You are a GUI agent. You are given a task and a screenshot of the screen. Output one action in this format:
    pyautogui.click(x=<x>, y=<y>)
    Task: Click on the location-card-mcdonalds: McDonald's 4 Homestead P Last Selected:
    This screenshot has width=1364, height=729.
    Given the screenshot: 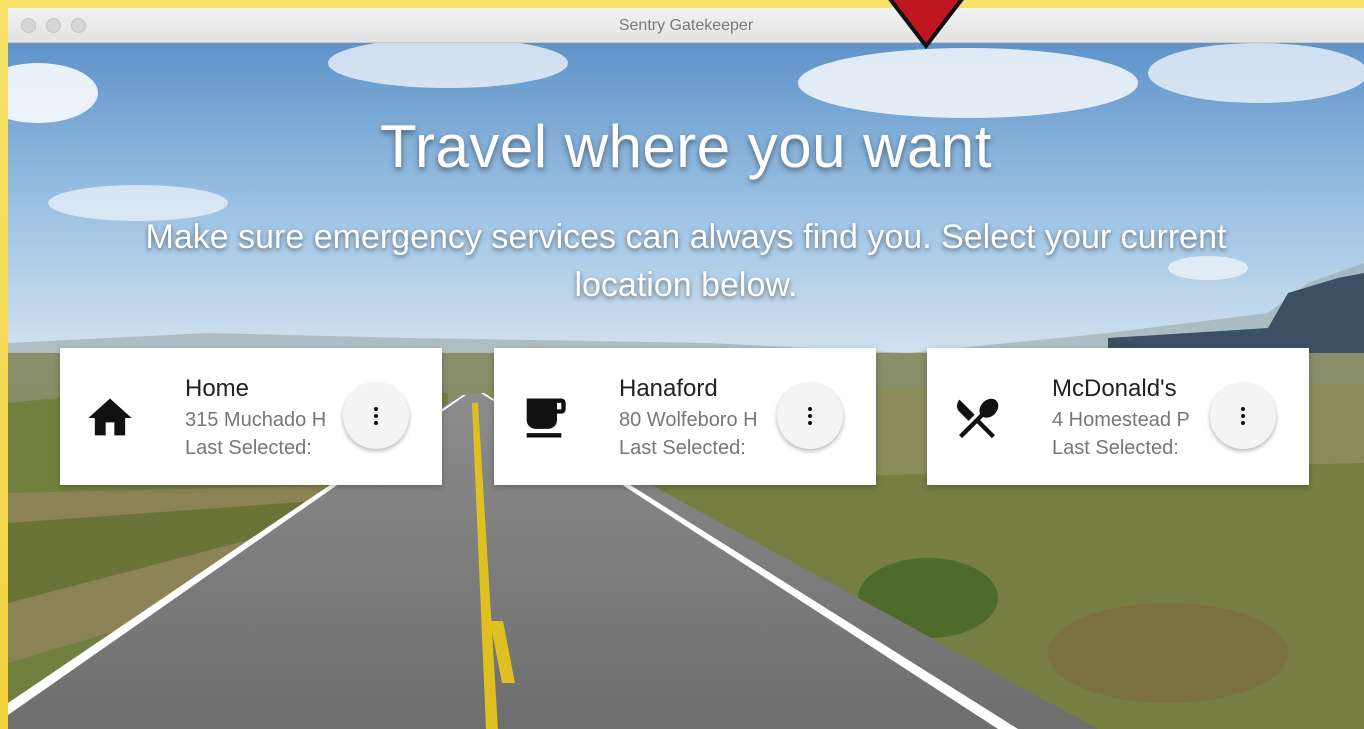 What is the action you would take?
    pyautogui.click(x=1118, y=416)
    